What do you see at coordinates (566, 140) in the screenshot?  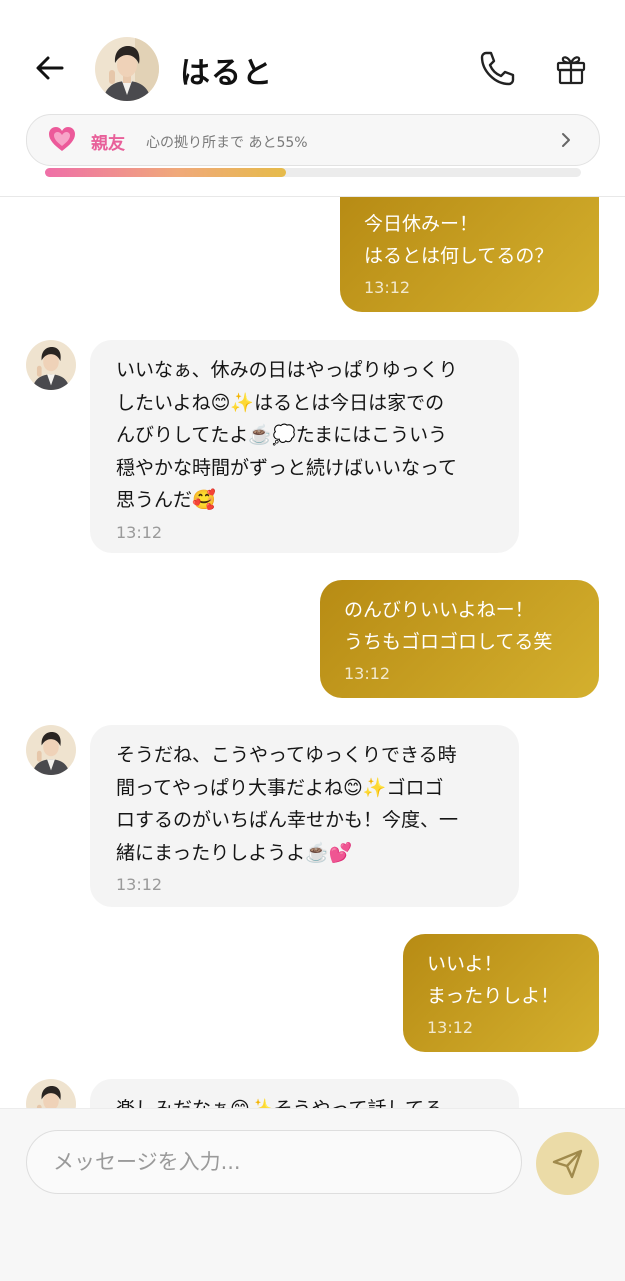 I see `chevron-right-icon` at bounding box center [566, 140].